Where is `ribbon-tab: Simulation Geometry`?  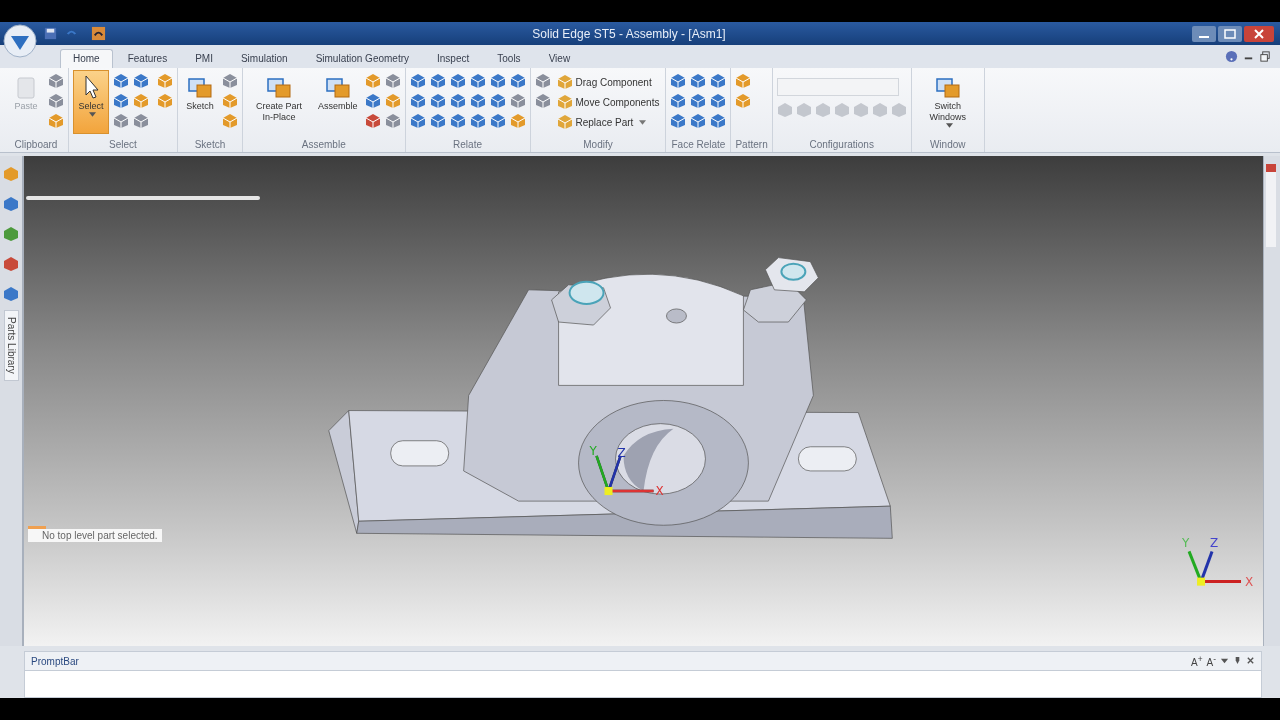 ribbon-tab: Simulation Geometry is located at coordinates (362, 58).